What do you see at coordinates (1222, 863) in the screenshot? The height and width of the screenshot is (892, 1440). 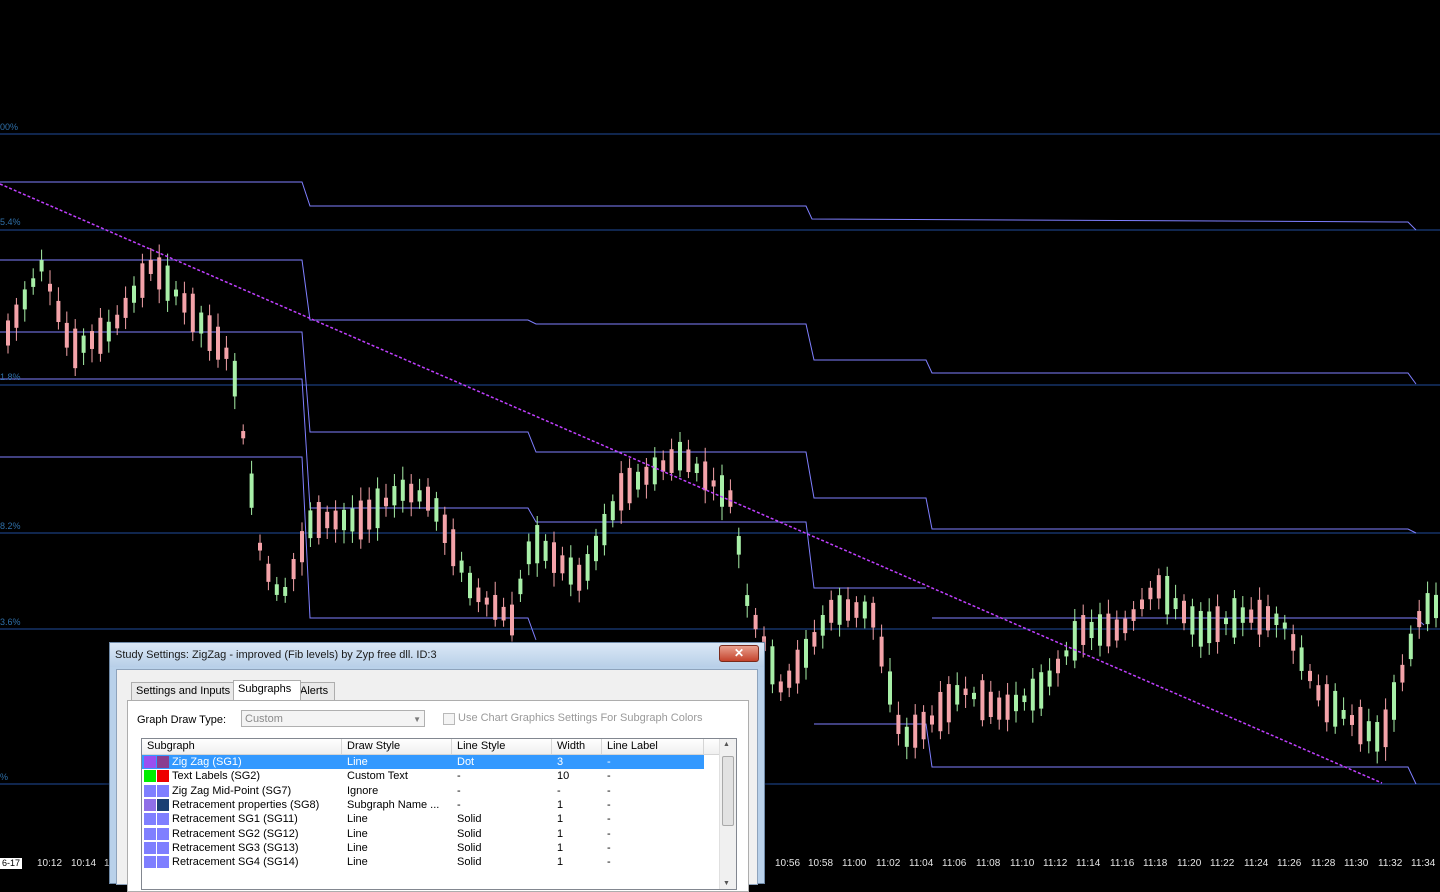 I see `time-tick: 11:22` at bounding box center [1222, 863].